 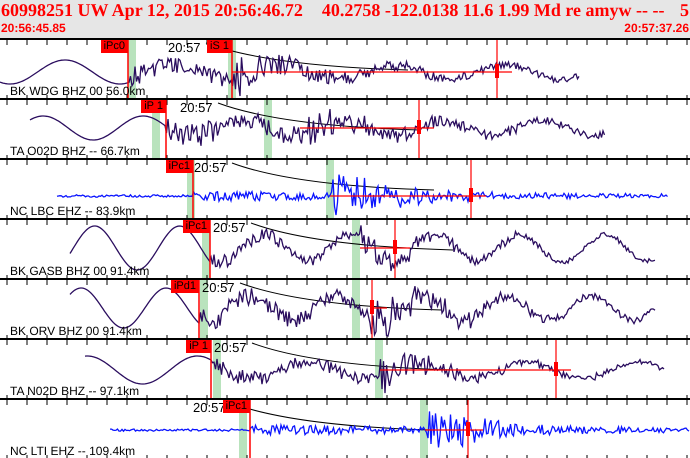 I want to click on station-label: BK GASB BHZ 00 91.4km, so click(x=80, y=271).